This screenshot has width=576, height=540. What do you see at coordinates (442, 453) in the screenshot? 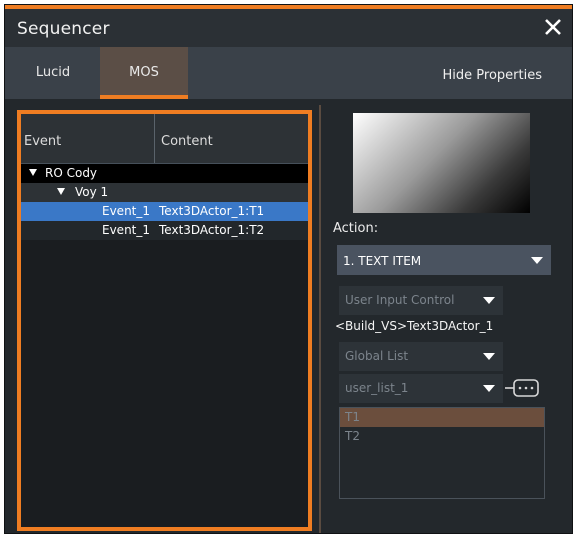
I see `list-items-box: T1 T2` at bounding box center [442, 453].